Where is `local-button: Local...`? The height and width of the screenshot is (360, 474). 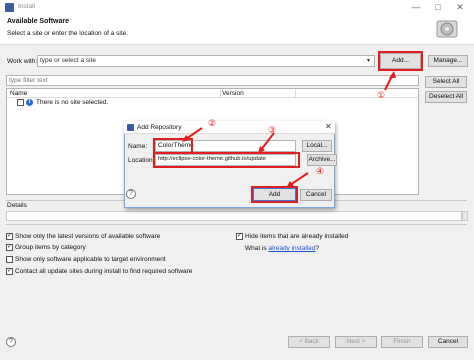
local-button: Local... is located at coordinates (317, 146).